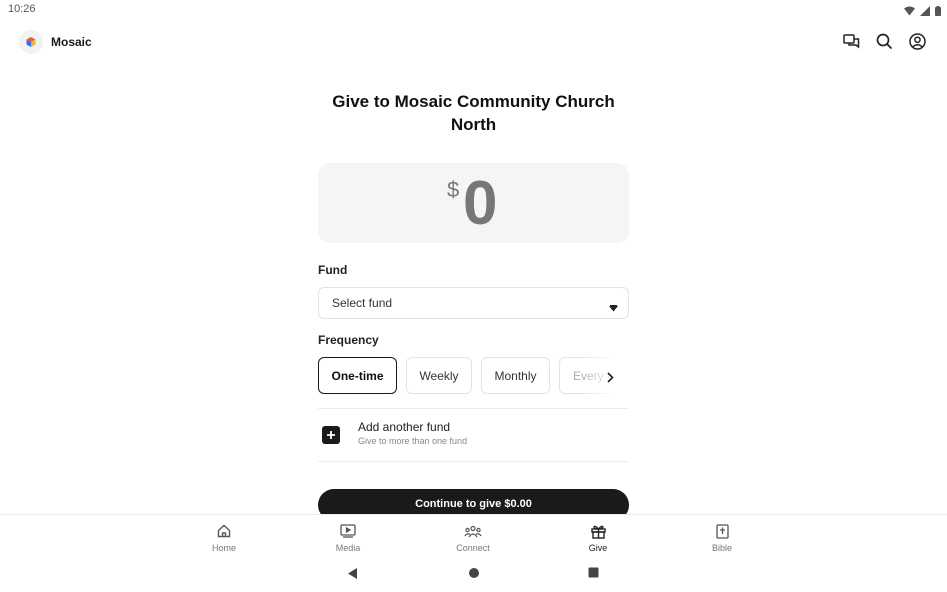 The image size is (947, 592). I want to click on media-icon, so click(348, 531).